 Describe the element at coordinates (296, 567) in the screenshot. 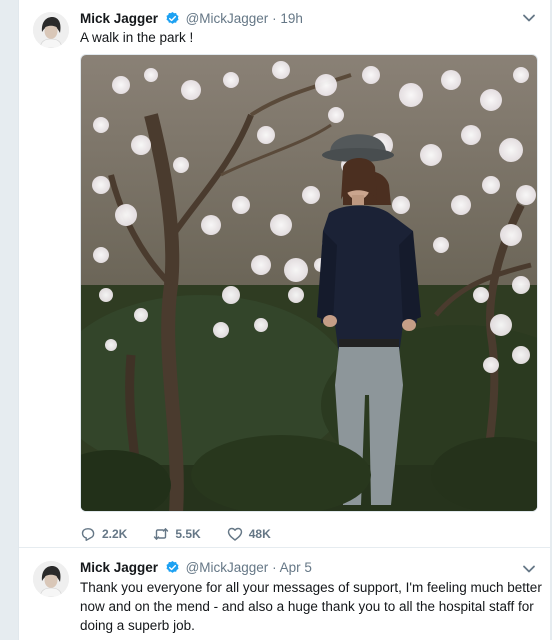

I see `timestamp: Apr 5` at that location.